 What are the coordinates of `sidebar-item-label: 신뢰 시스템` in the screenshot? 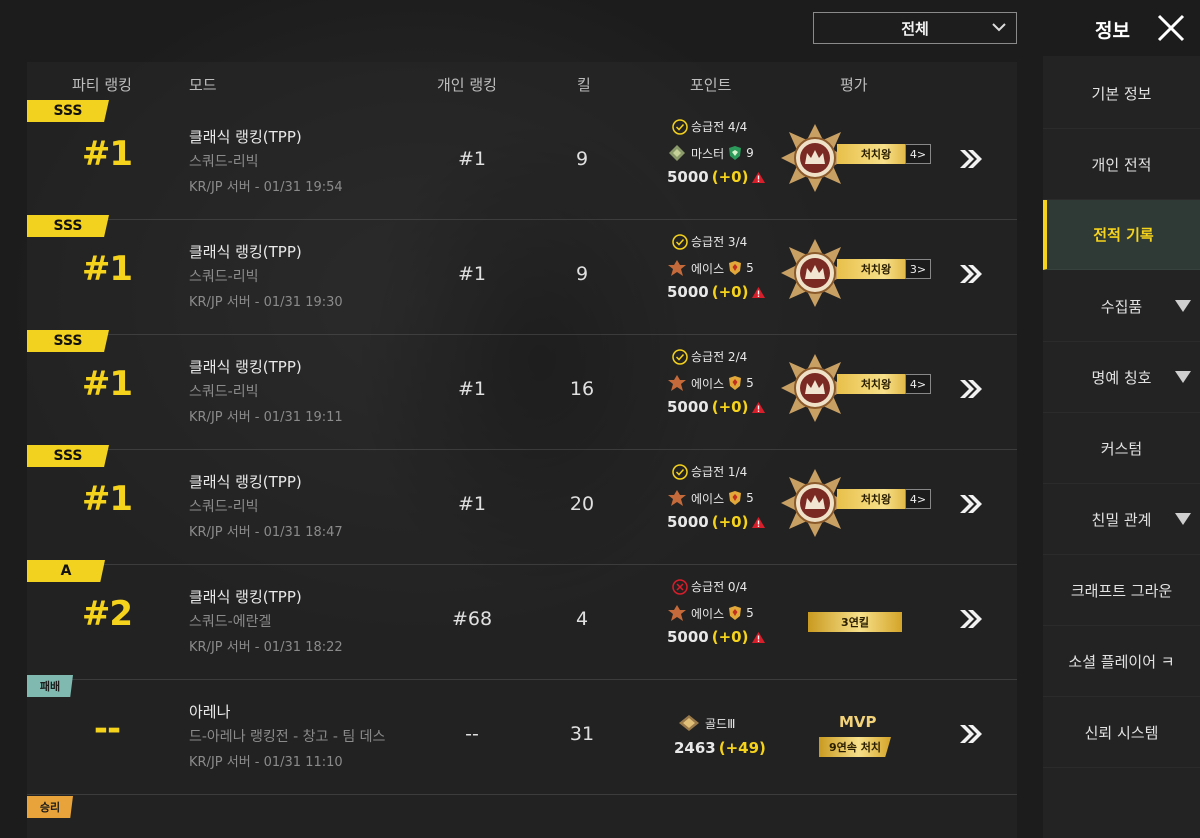 It's located at (1121, 732).